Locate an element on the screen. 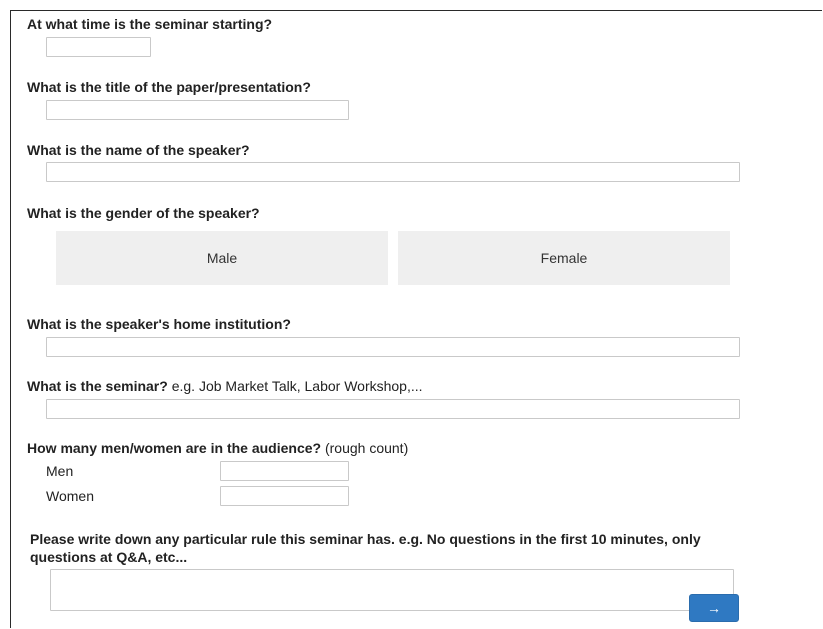  men-label: Men is located at coordinates (60, 471).